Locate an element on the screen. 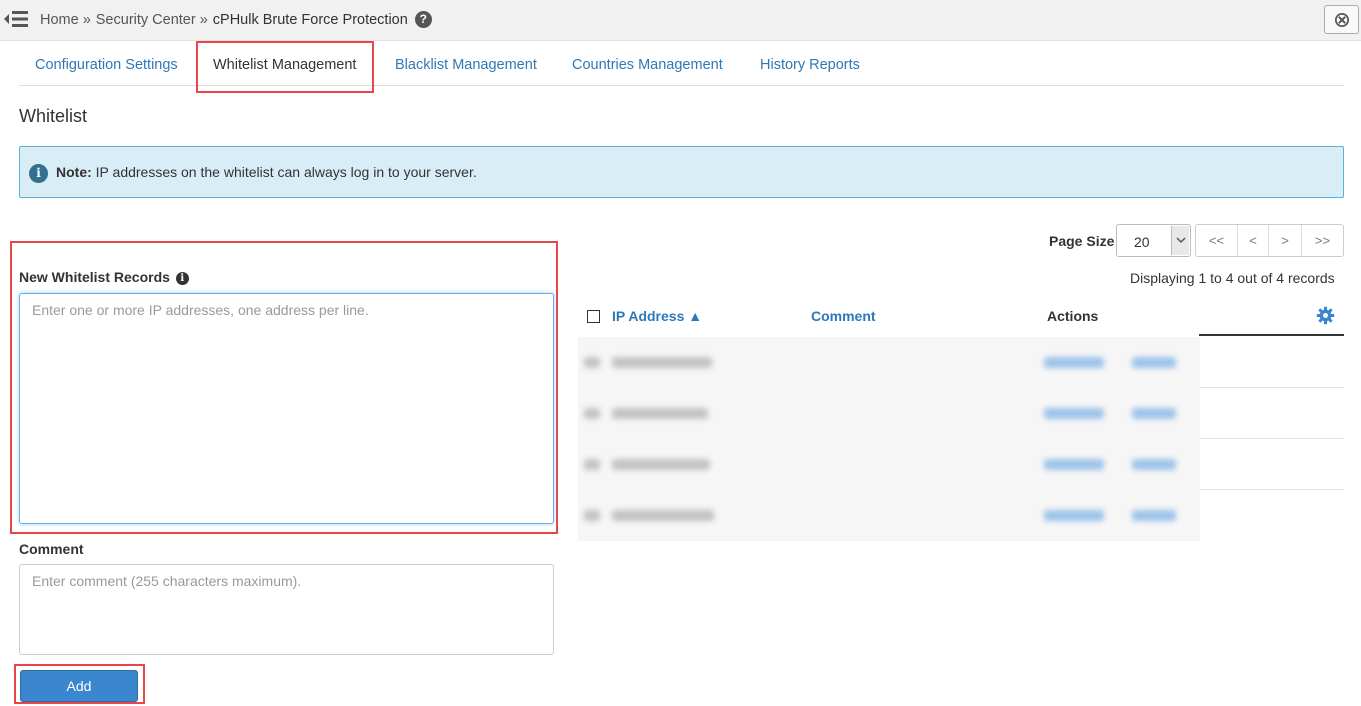  caret-box is located at coordinates (1180, 240).